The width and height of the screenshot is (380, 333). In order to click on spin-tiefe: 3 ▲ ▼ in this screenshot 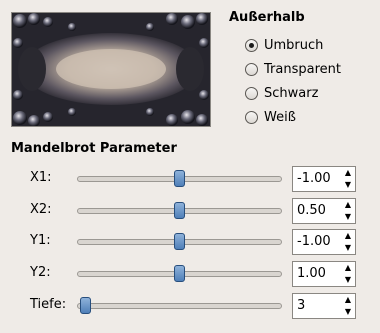, I will do `click(324, 306)`.